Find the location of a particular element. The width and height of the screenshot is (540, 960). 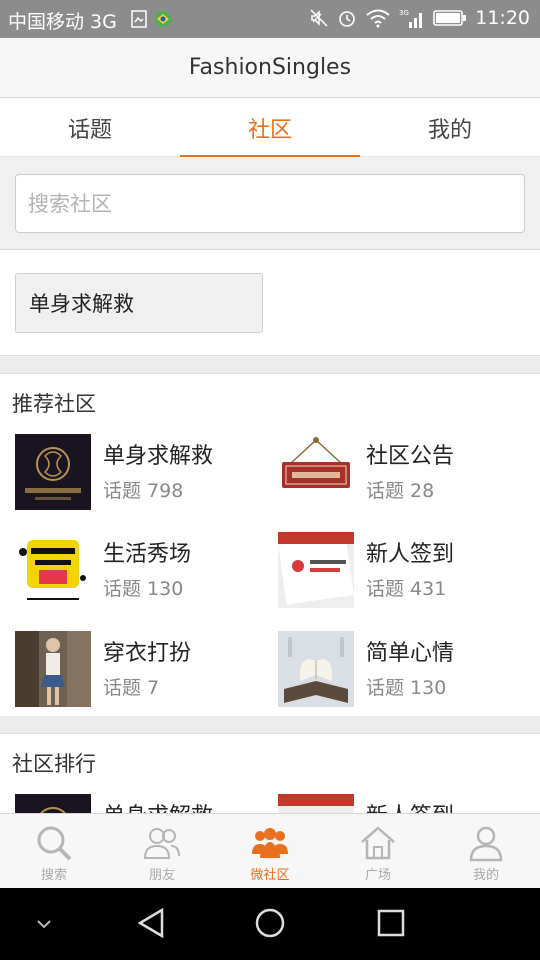

nav-label: 广场 is located at coordinates (377, 875).